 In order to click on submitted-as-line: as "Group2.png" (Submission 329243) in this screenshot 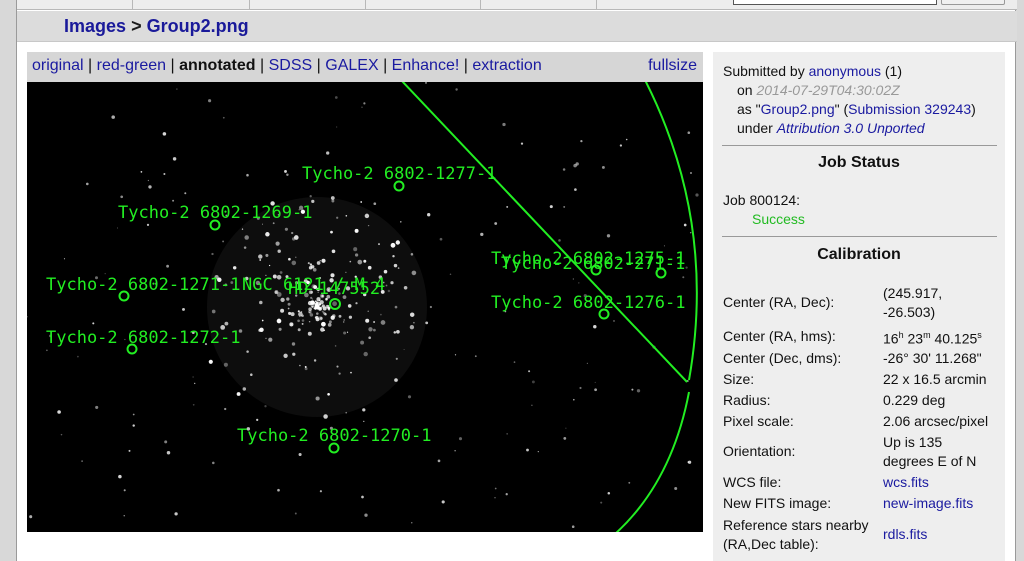, I will do `click(856, 109)`.